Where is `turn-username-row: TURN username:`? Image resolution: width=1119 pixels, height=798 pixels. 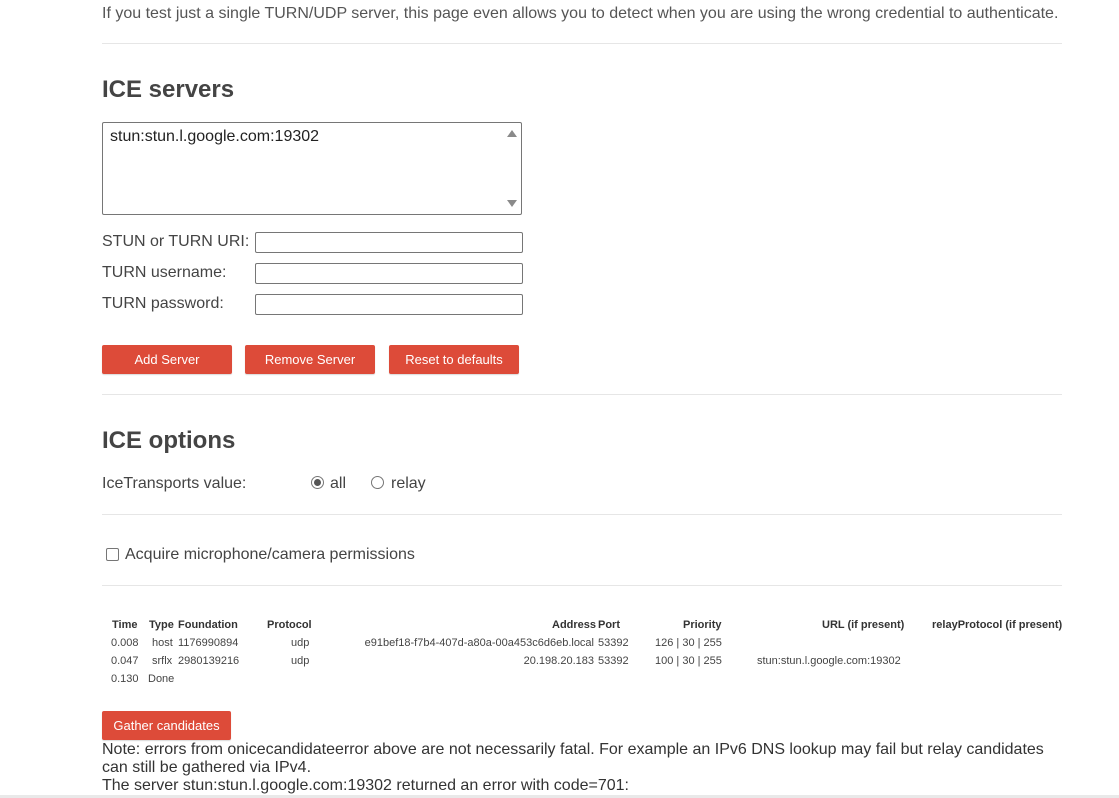 turn-username-row: TURN username: is located at coordinates (317, 274).